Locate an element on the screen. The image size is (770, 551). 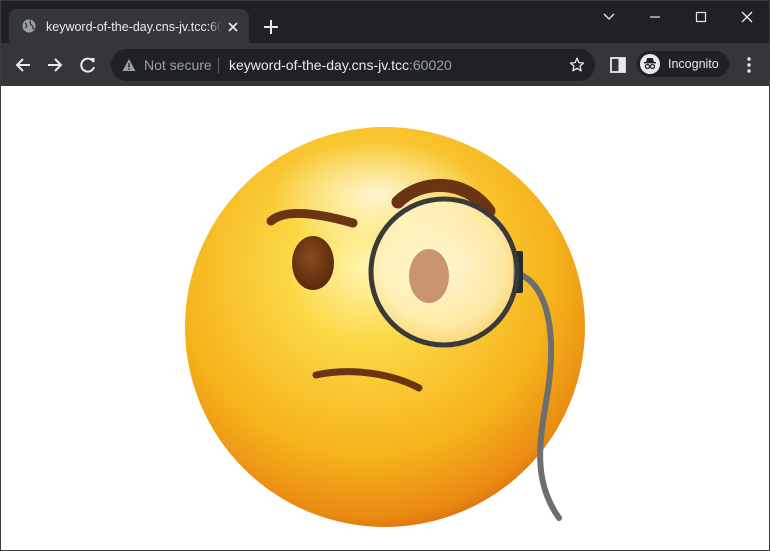
incognito-profile-button: Incognito is located at coordinates (683, 64).